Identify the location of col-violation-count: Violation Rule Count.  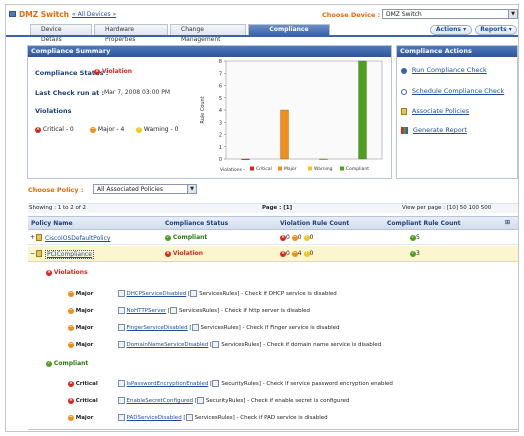
(314, 223).